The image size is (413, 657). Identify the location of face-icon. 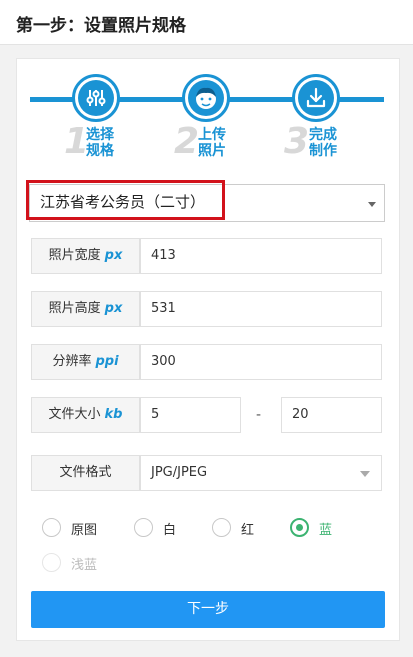
(206, 98).